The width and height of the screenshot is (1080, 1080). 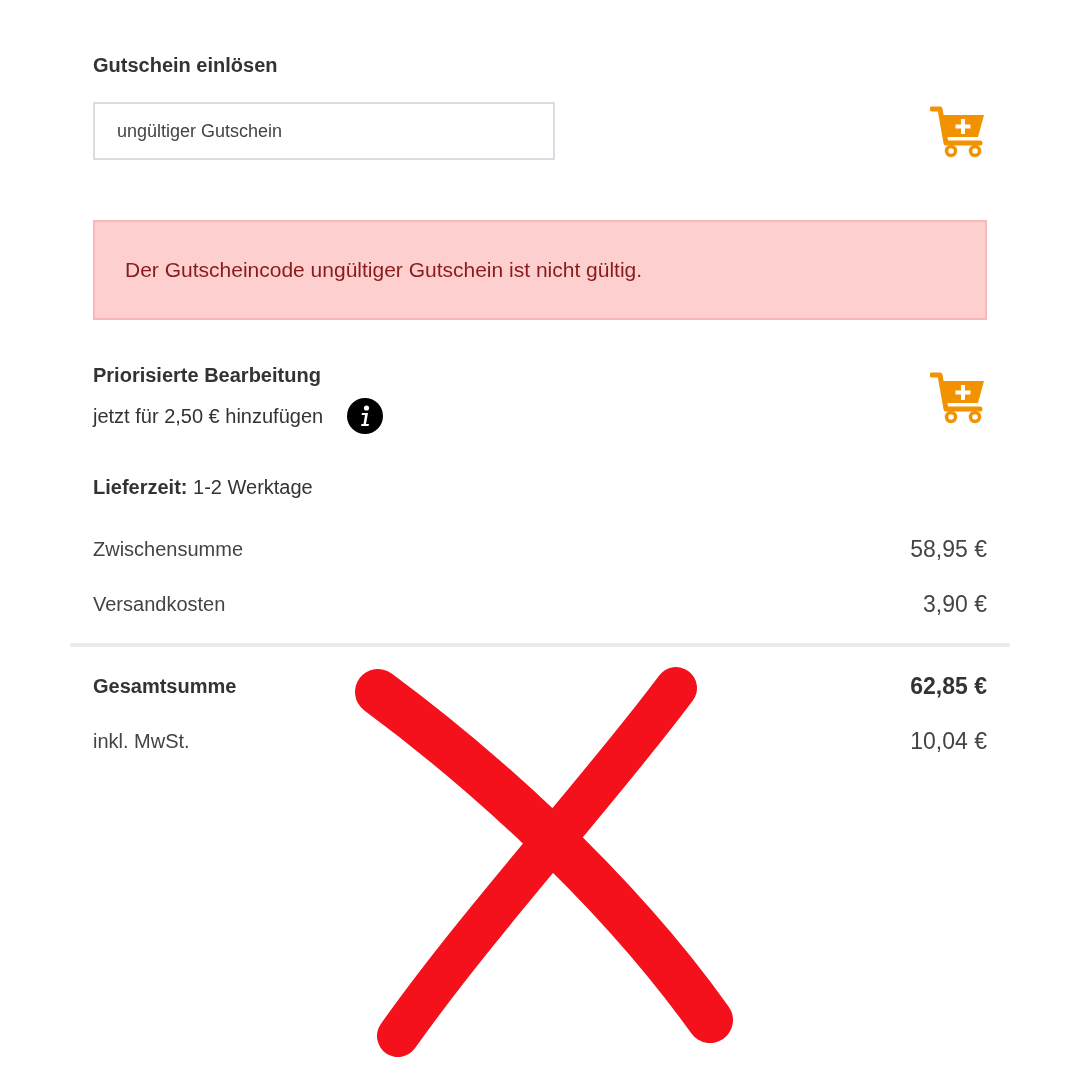 What do you see at coordinates (159, 604) in the screenshot?
I see `summary-label: Versandkosten` at bounding box center [159, 604].